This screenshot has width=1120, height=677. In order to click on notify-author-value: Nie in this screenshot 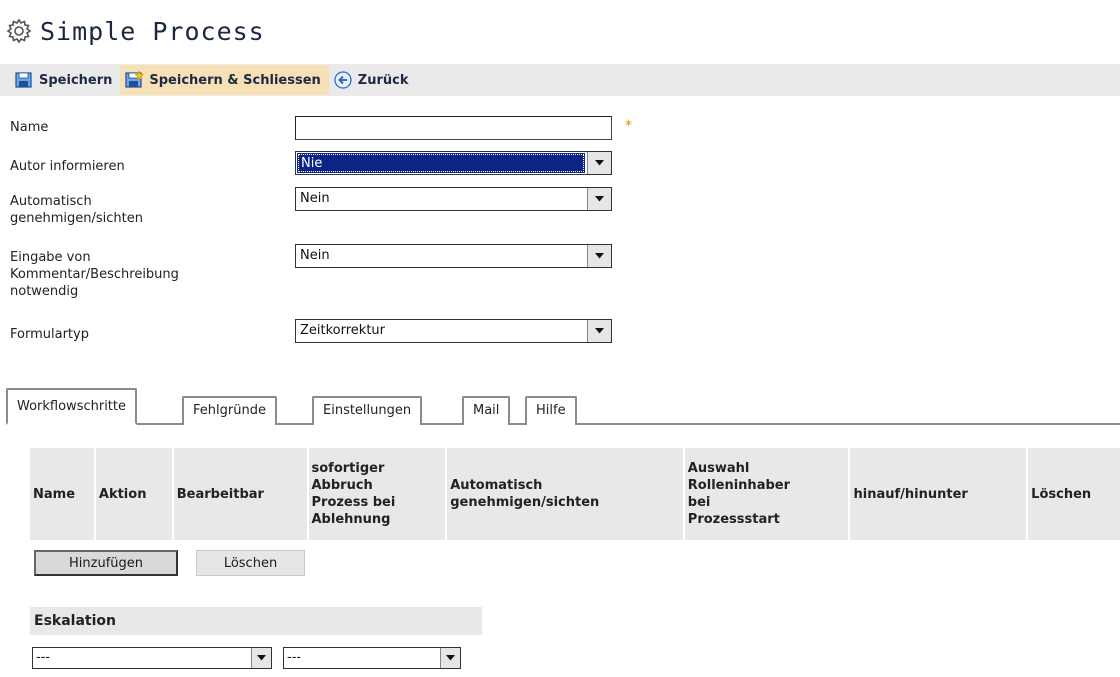, I will do `click(441, 163)`.